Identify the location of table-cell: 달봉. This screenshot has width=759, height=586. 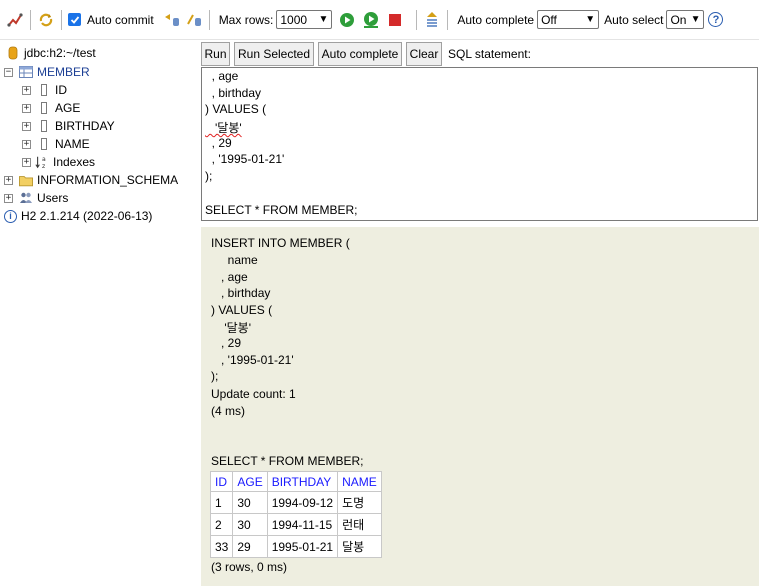
(359, 546).